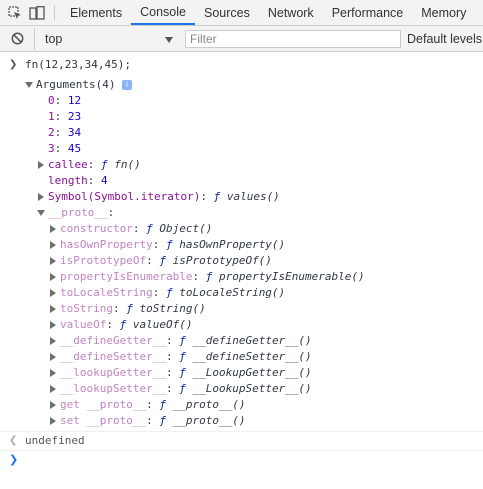  Describe the element at coordinates (65, 100) in the screenshot. I see `argument-row: 0: 12` at that location.